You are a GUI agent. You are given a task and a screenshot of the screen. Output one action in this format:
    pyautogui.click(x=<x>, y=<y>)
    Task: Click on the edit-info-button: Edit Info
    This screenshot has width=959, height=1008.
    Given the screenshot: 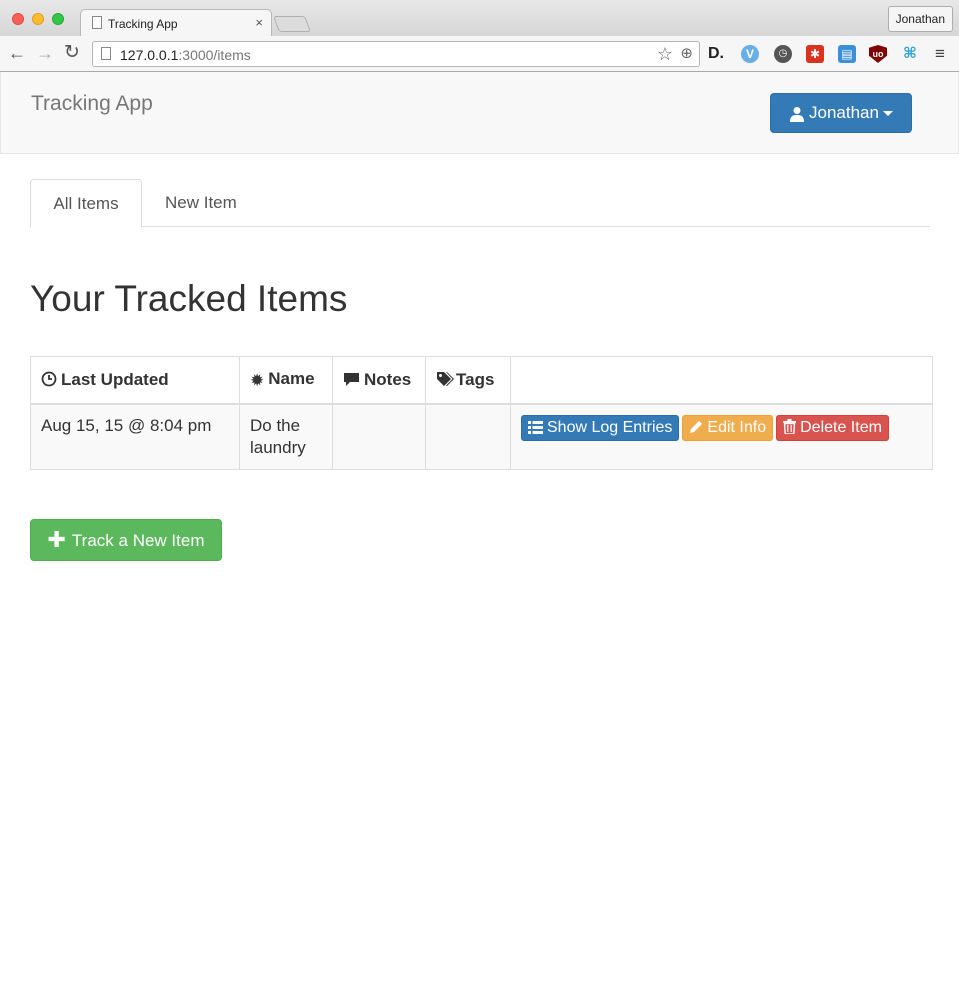 What is the action you would take?
    pyautogui.click(x=728, y=427)
    